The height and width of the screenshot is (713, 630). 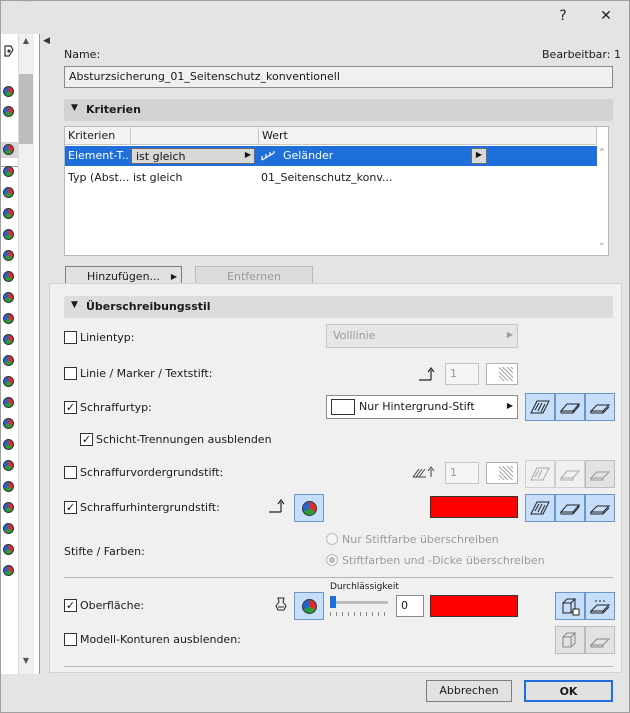 I want to click on fg-cover-toggle, so click(x=600, y=474).